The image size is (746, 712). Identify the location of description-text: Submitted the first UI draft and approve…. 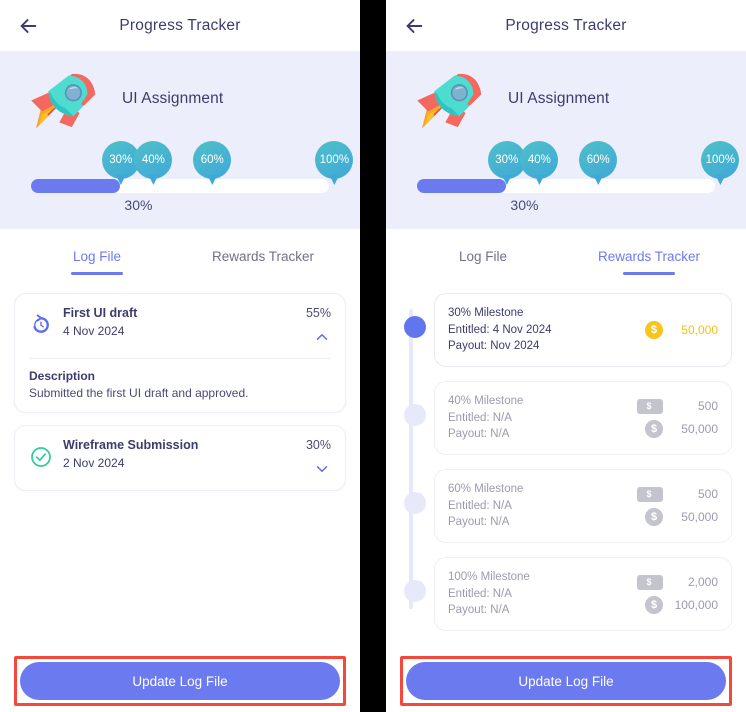
(139, 393).